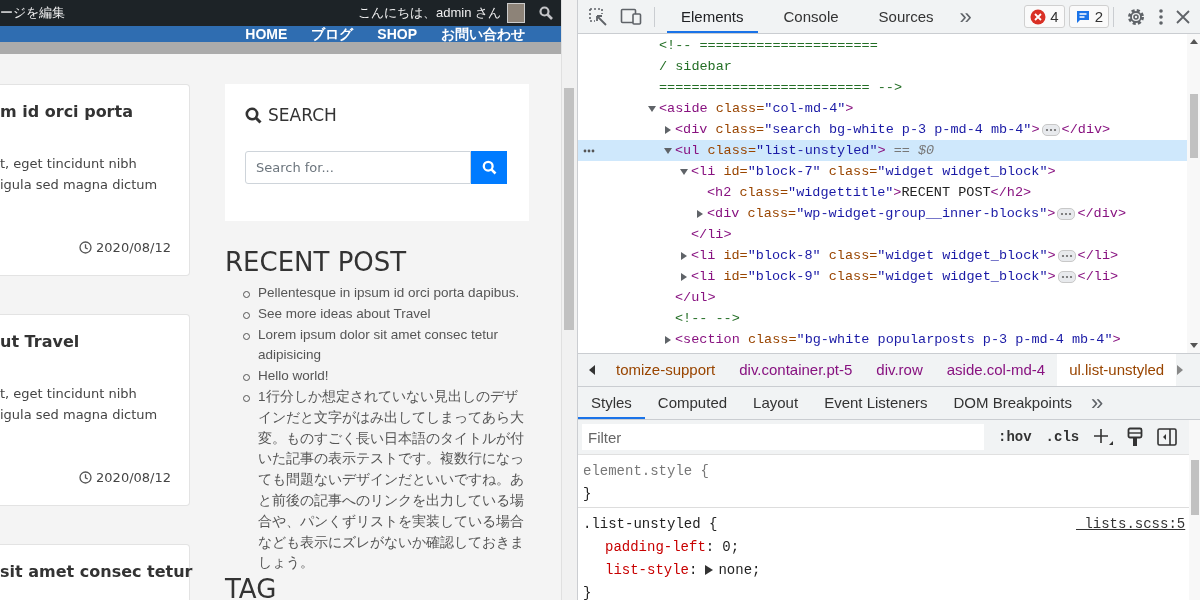 The image size is (1200, 600). Describe the element at coordinates (1161, 16) in the screenshot. I see `menu-icon` at that location.